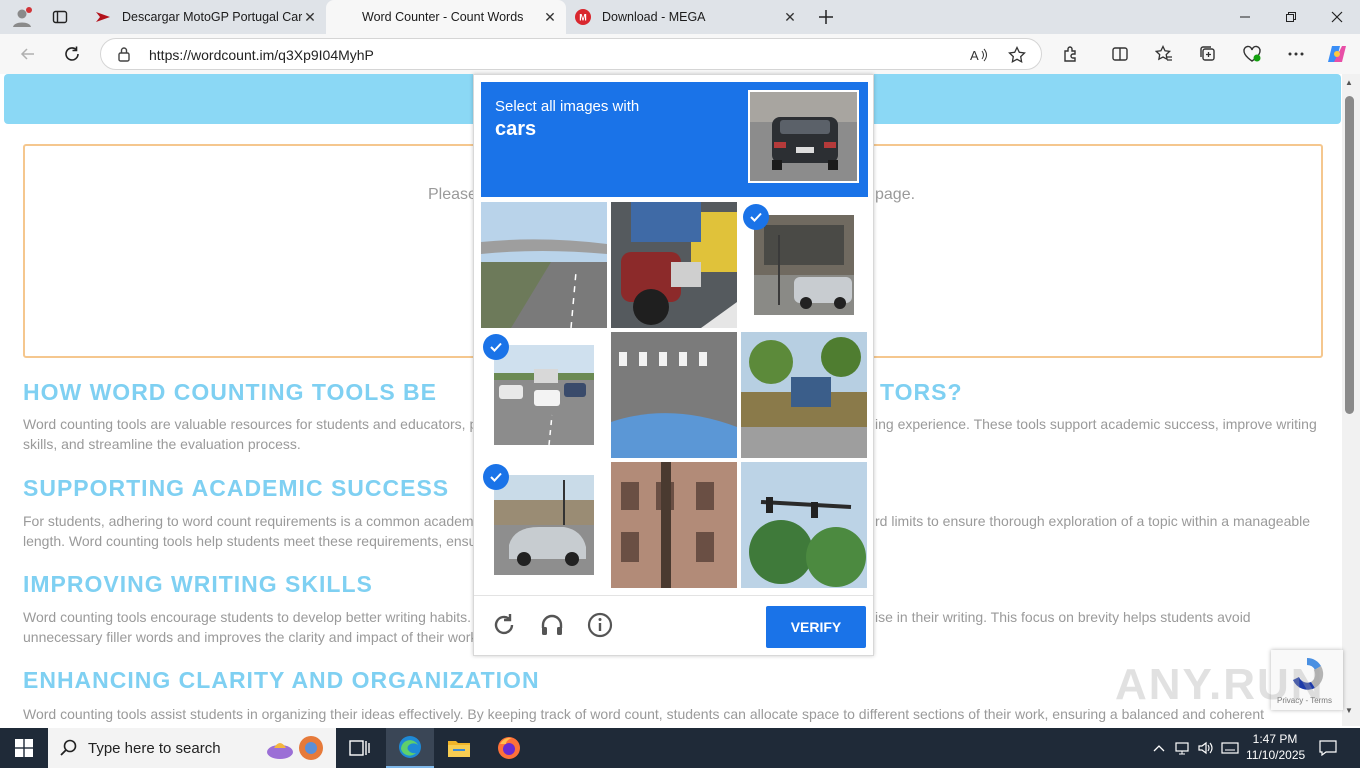 The width and height of the screenshot is (1360, 768). I want to click on taskbar-firefox-icon, so click(509, 748).